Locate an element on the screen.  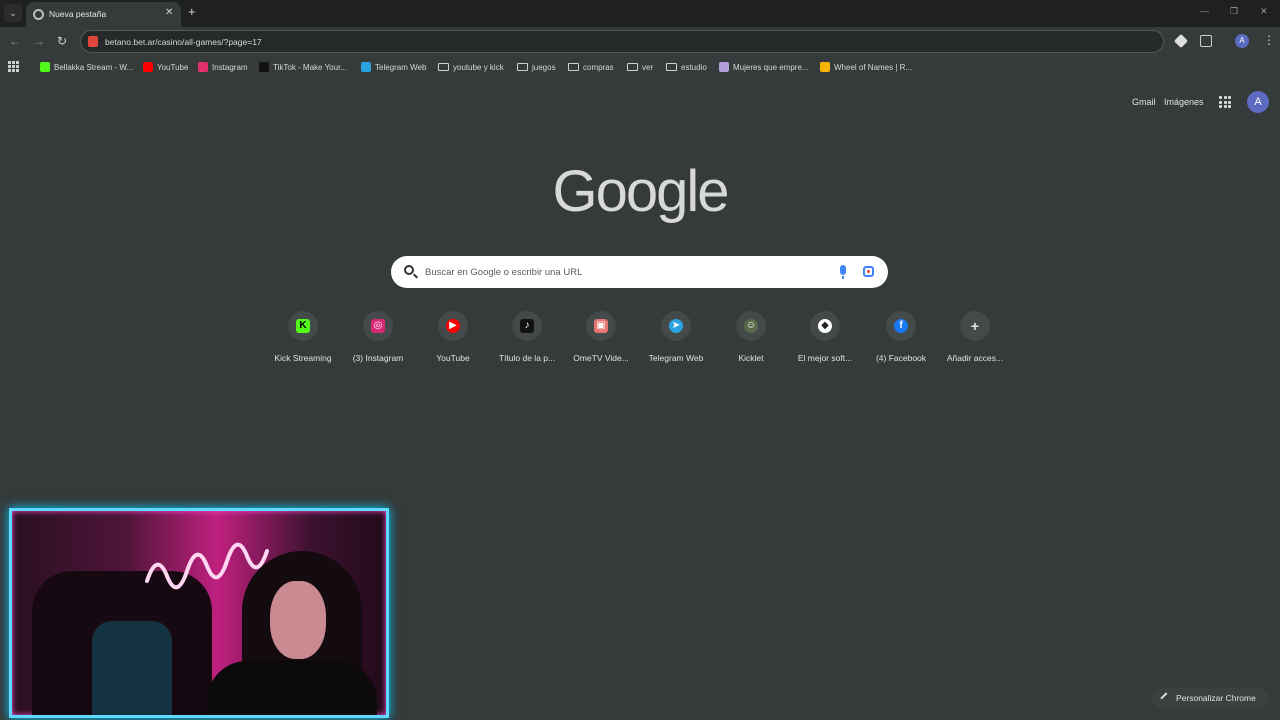
bookmark-item: juegos is located at coordinates (536, 67).